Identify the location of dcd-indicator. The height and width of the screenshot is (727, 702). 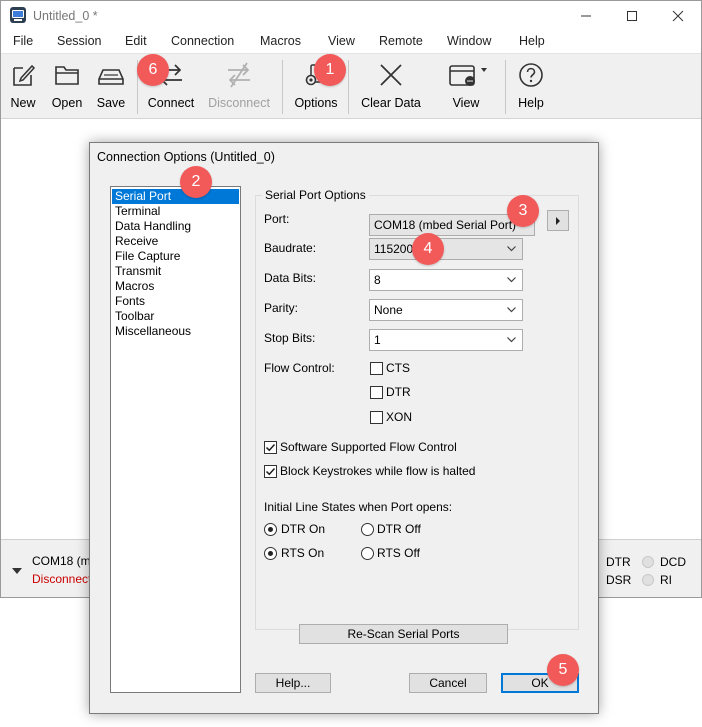
(648, 562).